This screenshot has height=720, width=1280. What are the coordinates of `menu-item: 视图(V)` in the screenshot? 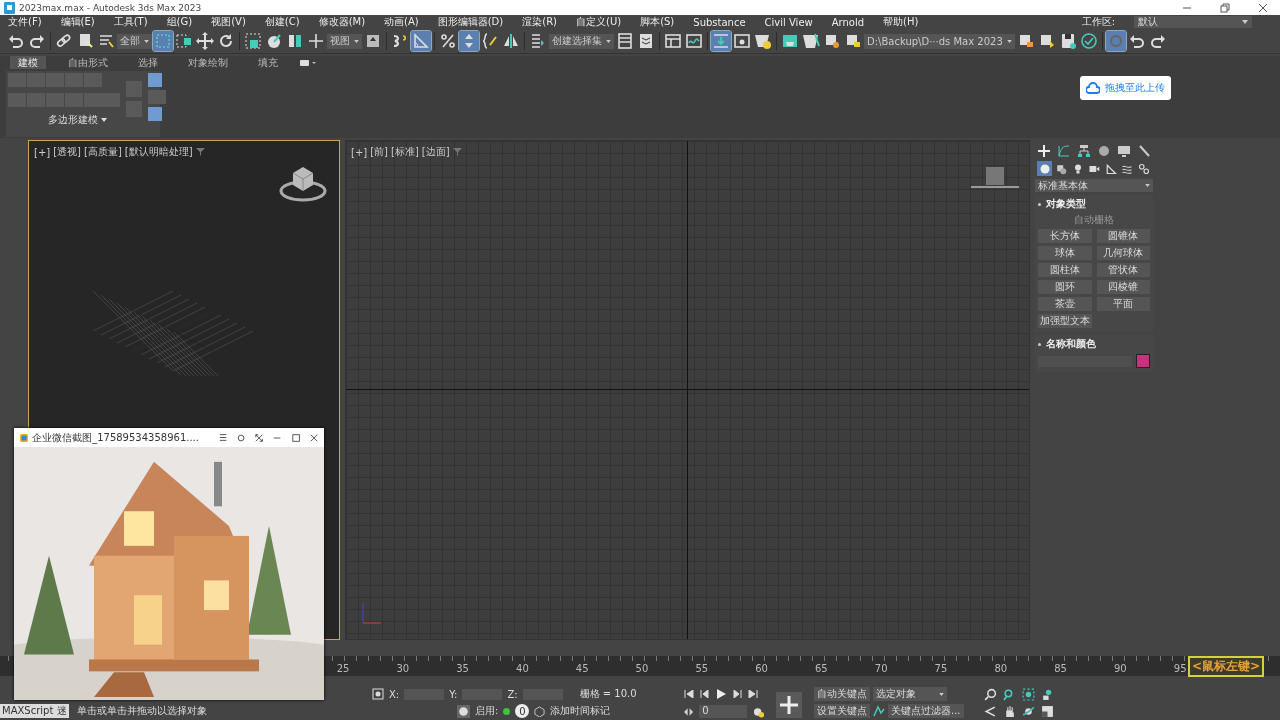 It's located at (228, 22).